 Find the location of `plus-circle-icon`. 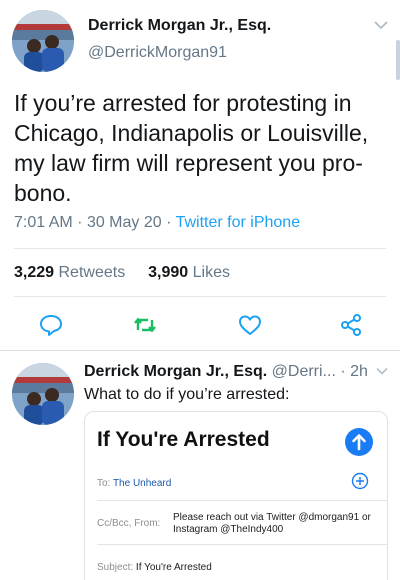

plus-circle-icon is located at coordinates (360, 481).